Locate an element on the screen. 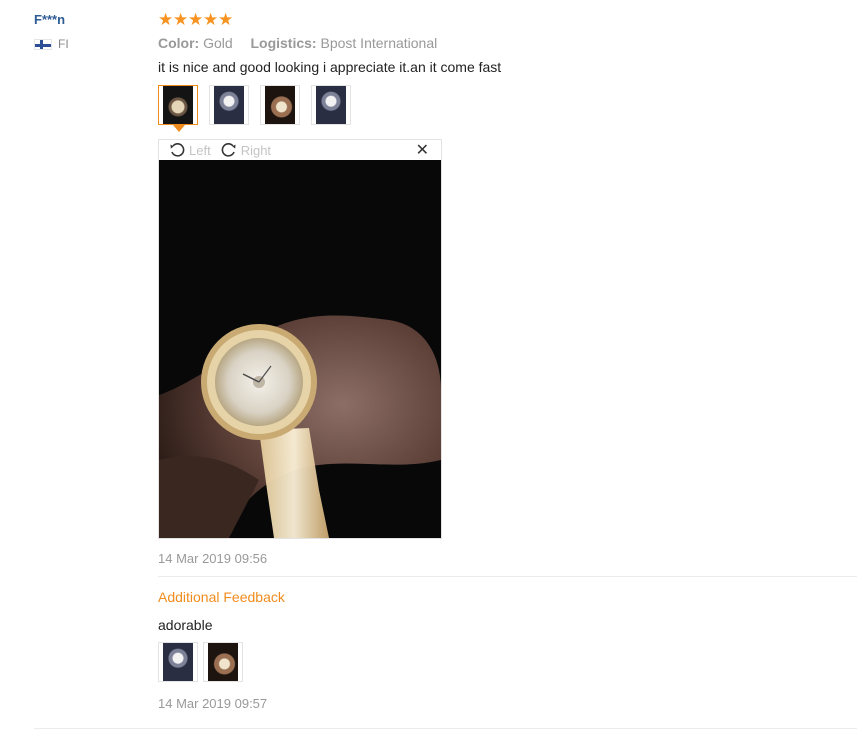  additional-feedback-text: adorable is located at coordinates (185, 625).